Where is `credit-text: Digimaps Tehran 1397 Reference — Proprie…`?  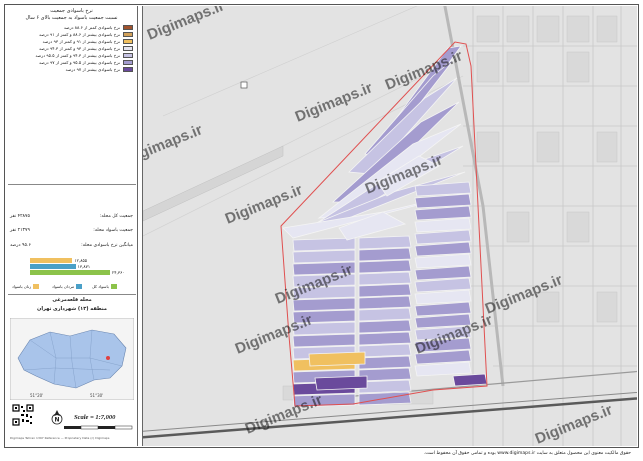
credit-text: Digimaps Tehran 1397 Reference — Proprie… is located at coordinates (60, 438).